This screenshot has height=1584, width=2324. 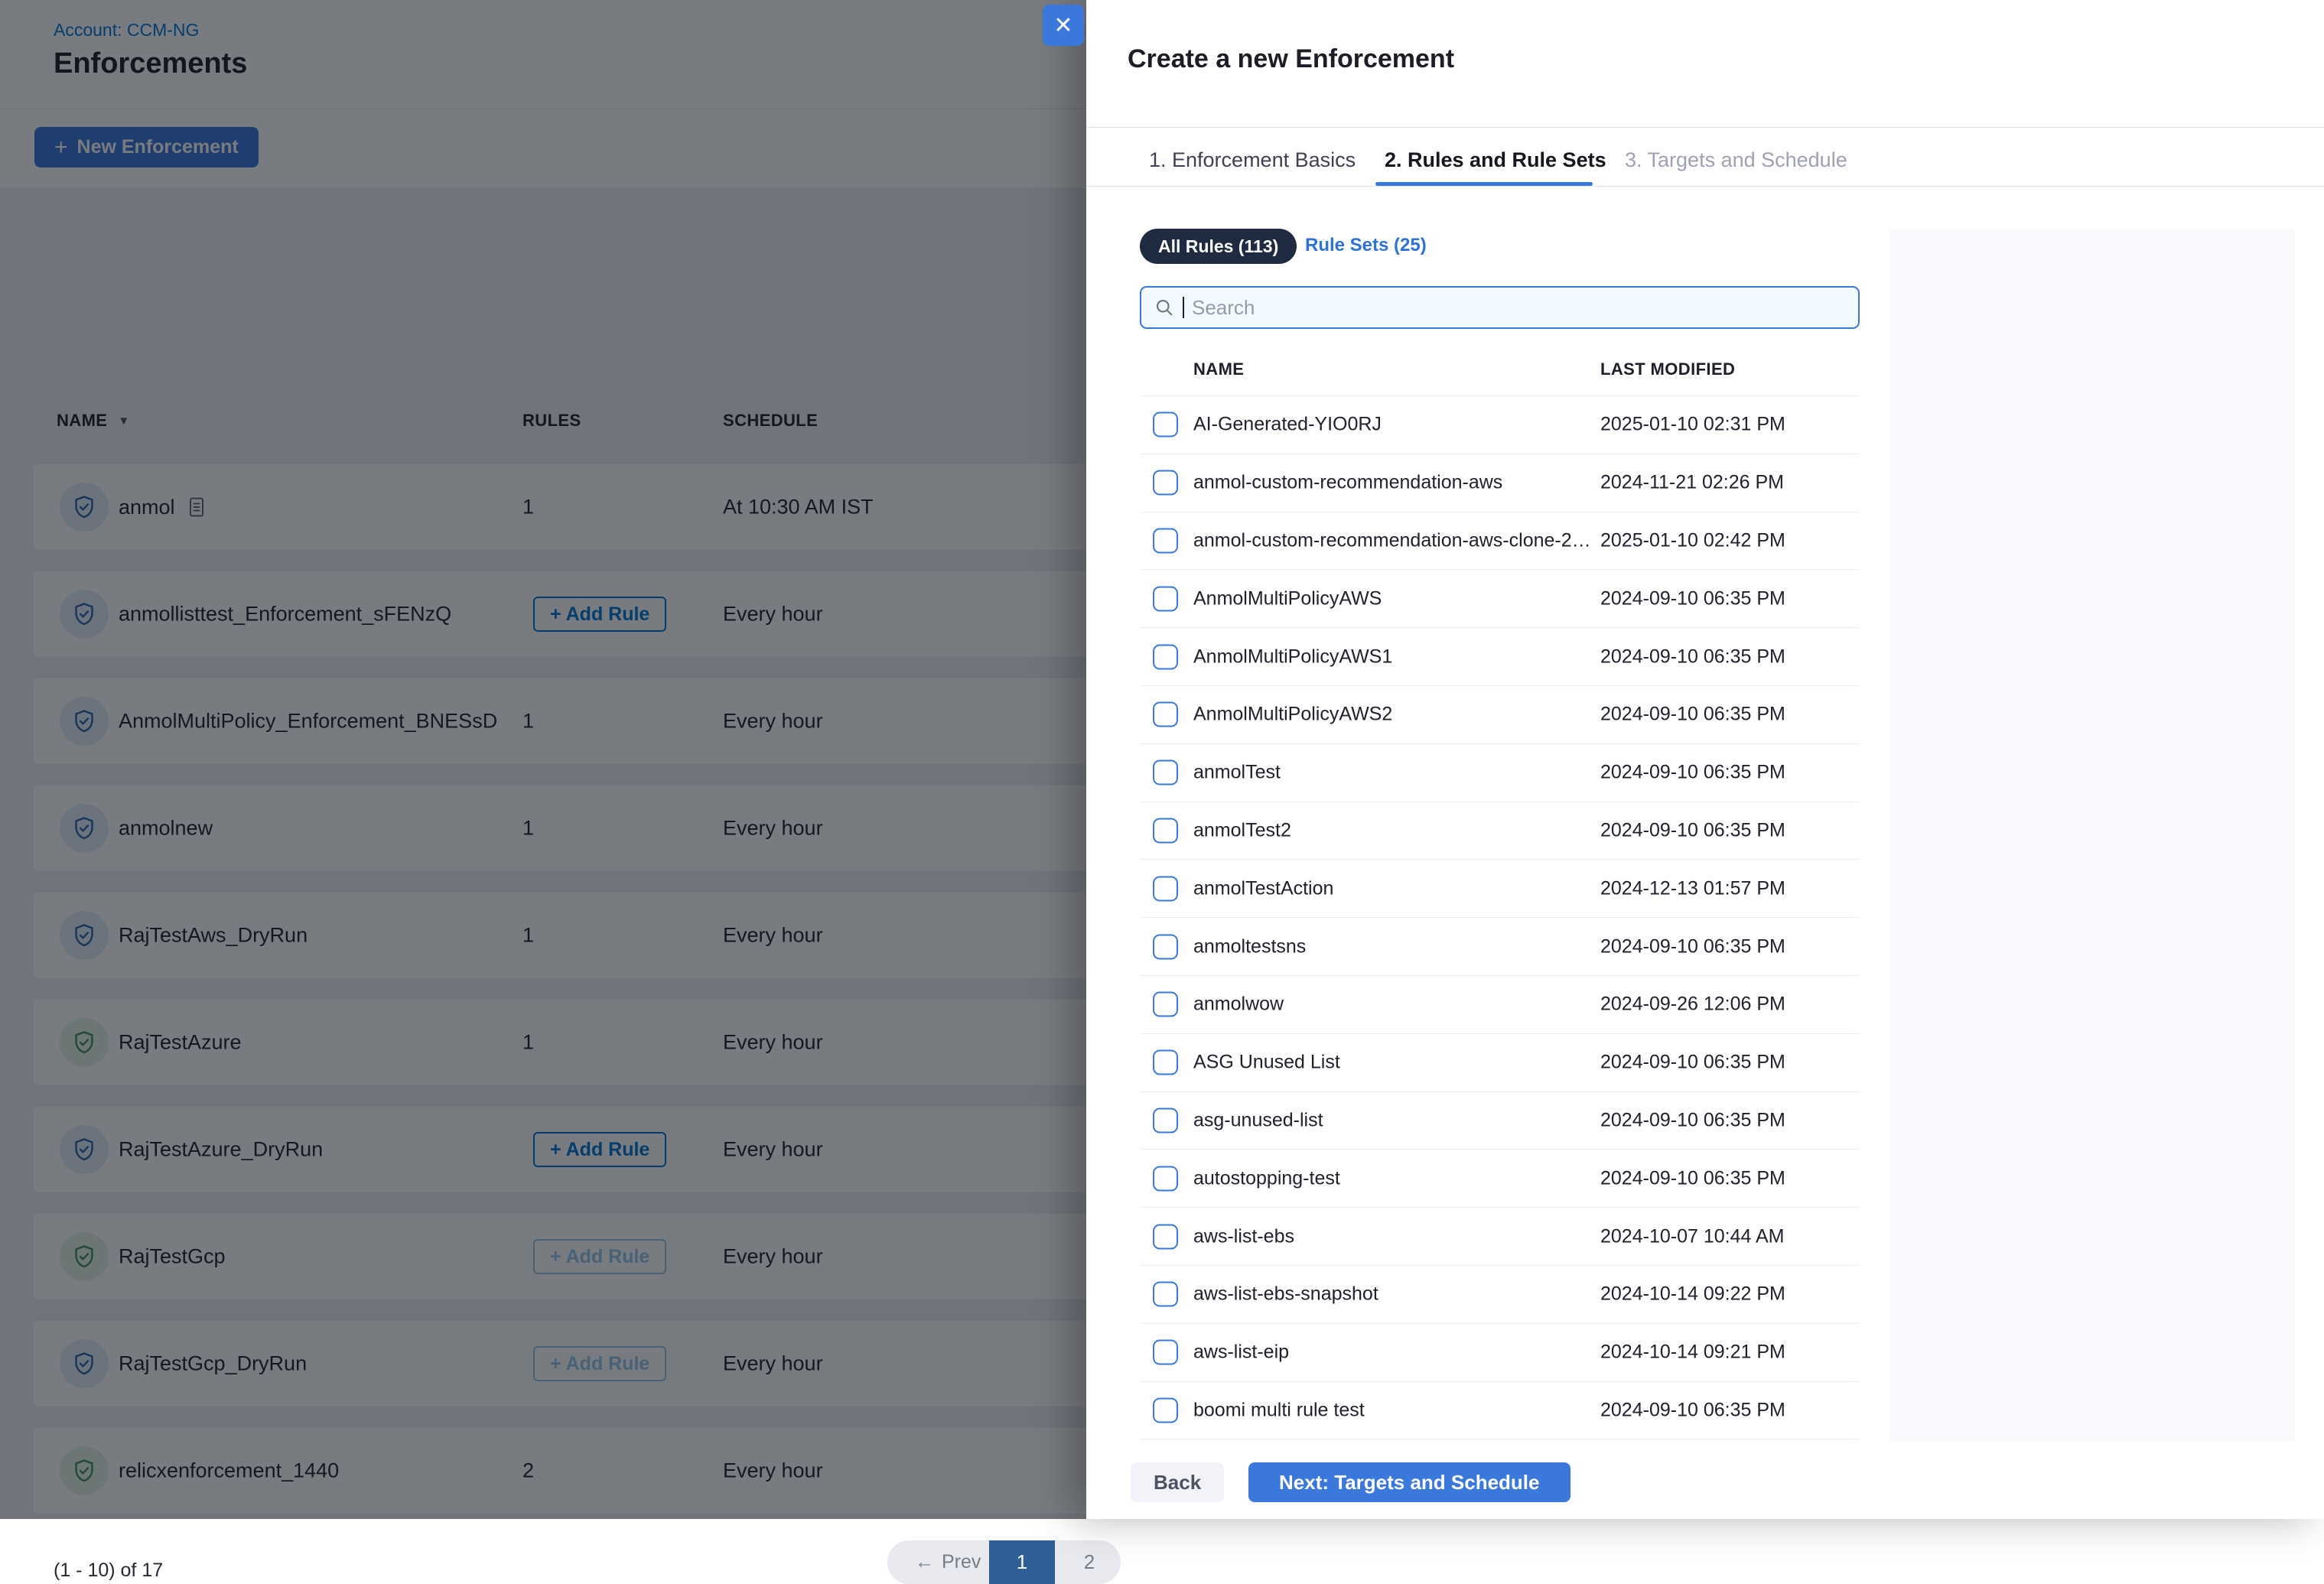 What do you see at coordinates (1705, 128) in the screenshot?
I see `modal-title-divider` at bounding box center [1705, 128].